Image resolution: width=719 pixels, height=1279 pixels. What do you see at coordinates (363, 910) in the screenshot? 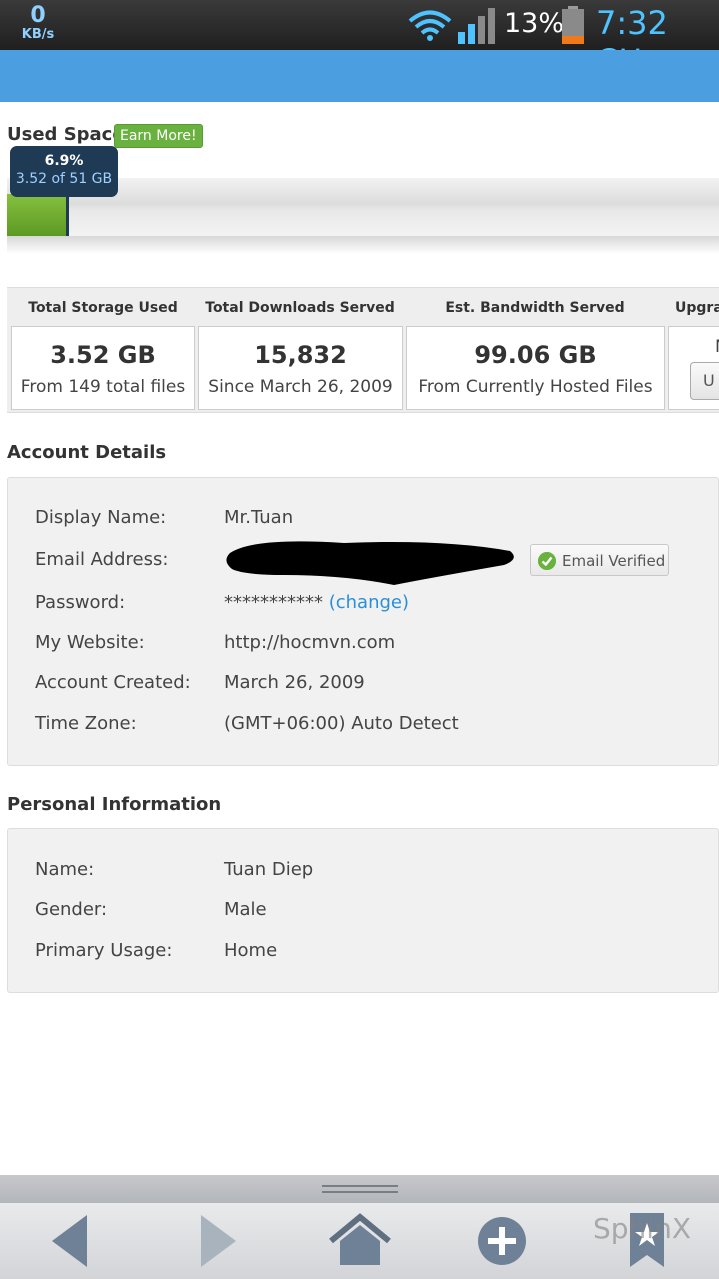
I see `personal-info-panel` at bounding box center [363, 910].